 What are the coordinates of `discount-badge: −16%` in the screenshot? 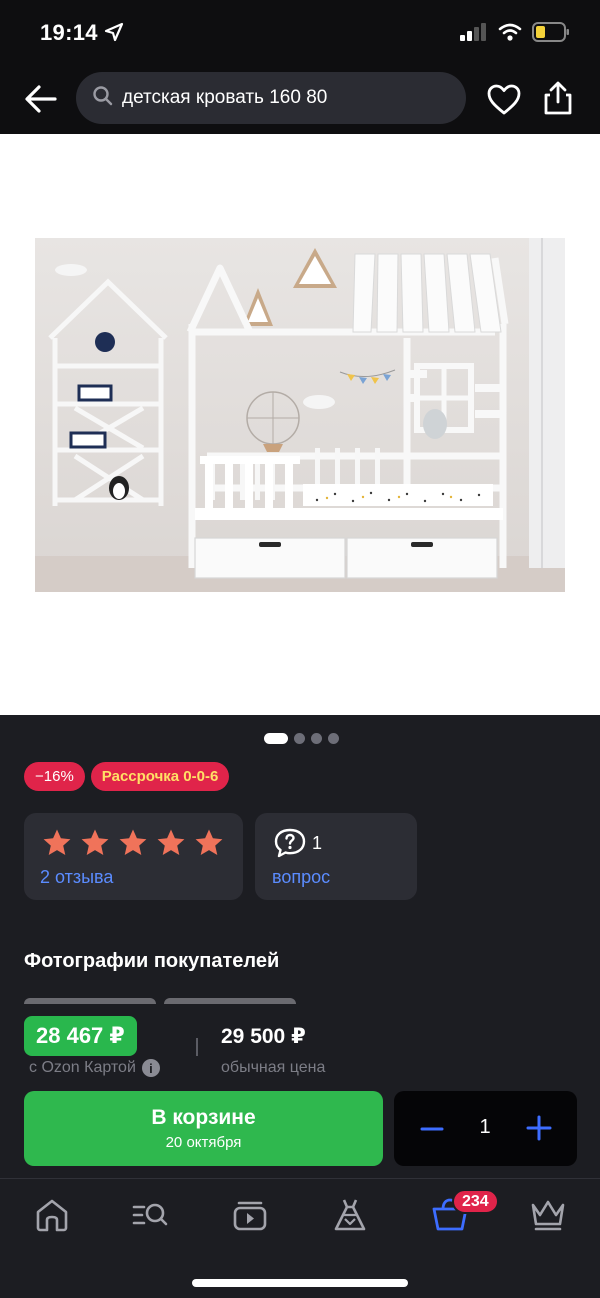 It's located at (54, 776).